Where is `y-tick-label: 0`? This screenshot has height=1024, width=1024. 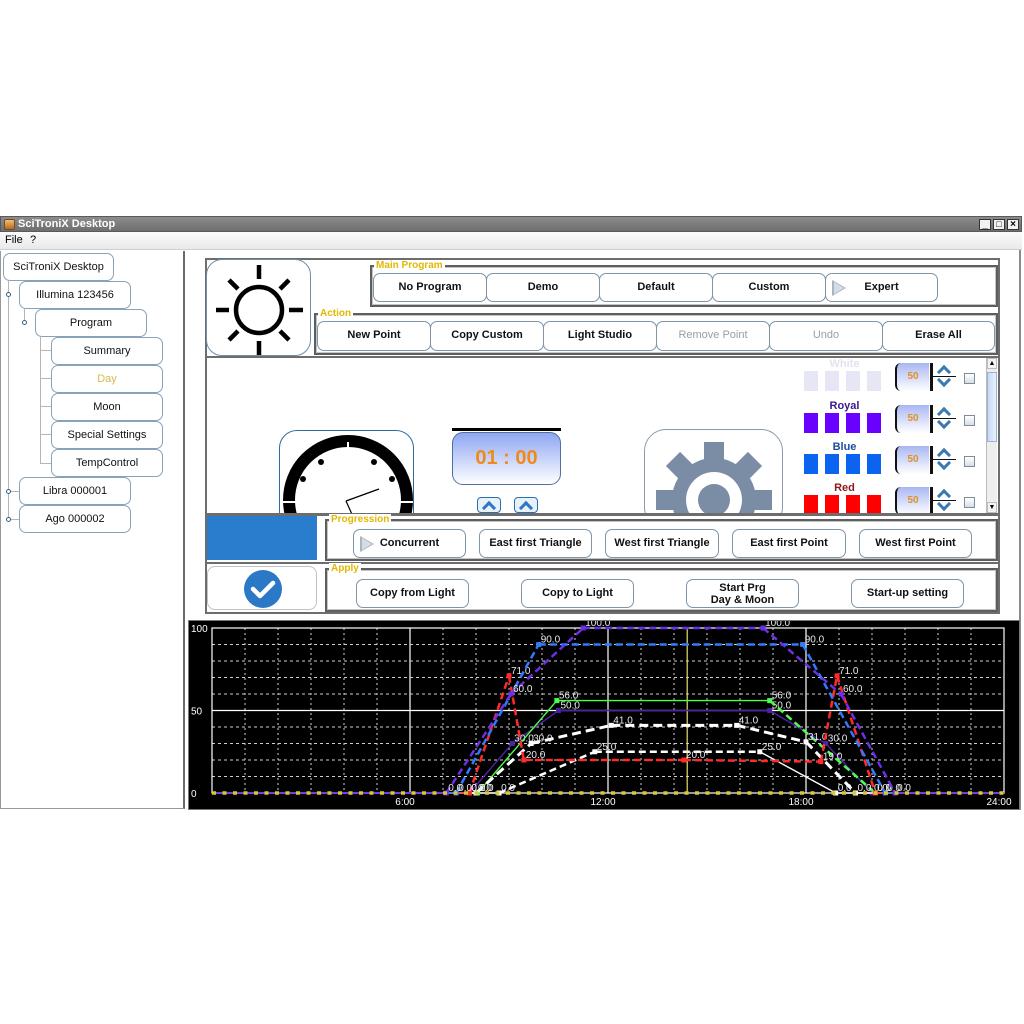 y-tick-label: 0 is located at coordinates (194, 794).